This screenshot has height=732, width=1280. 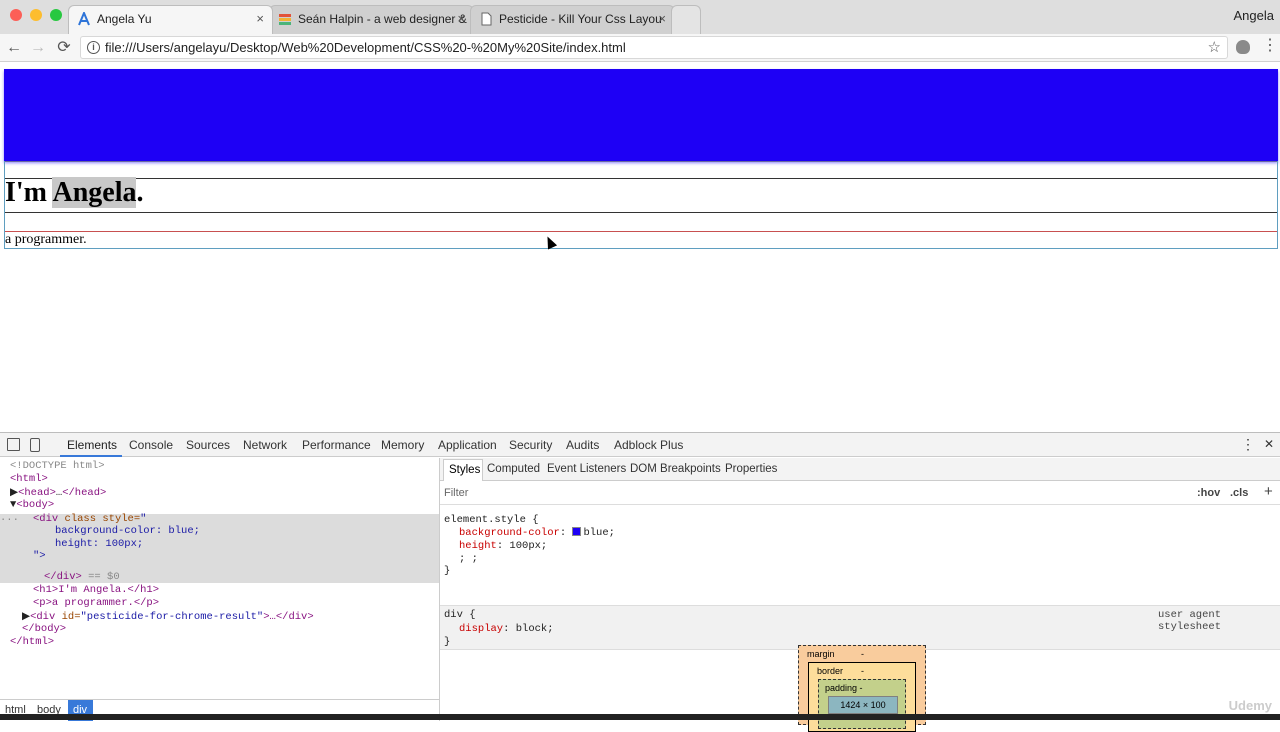 What do you see at coordinates (513, 469) in the screenshot?
I see `tab-computed: Computed` at bounding box center [513, 469].